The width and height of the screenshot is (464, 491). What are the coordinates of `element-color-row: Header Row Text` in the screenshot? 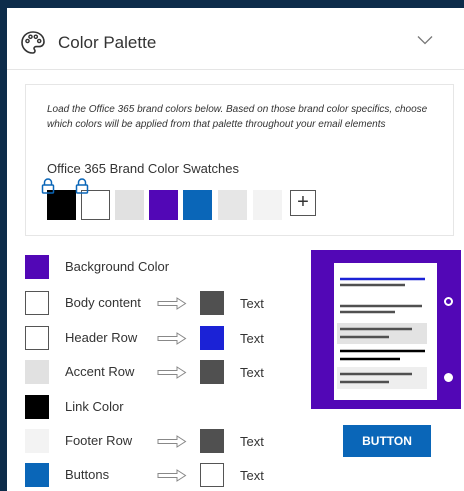 It's located at (157, 338).